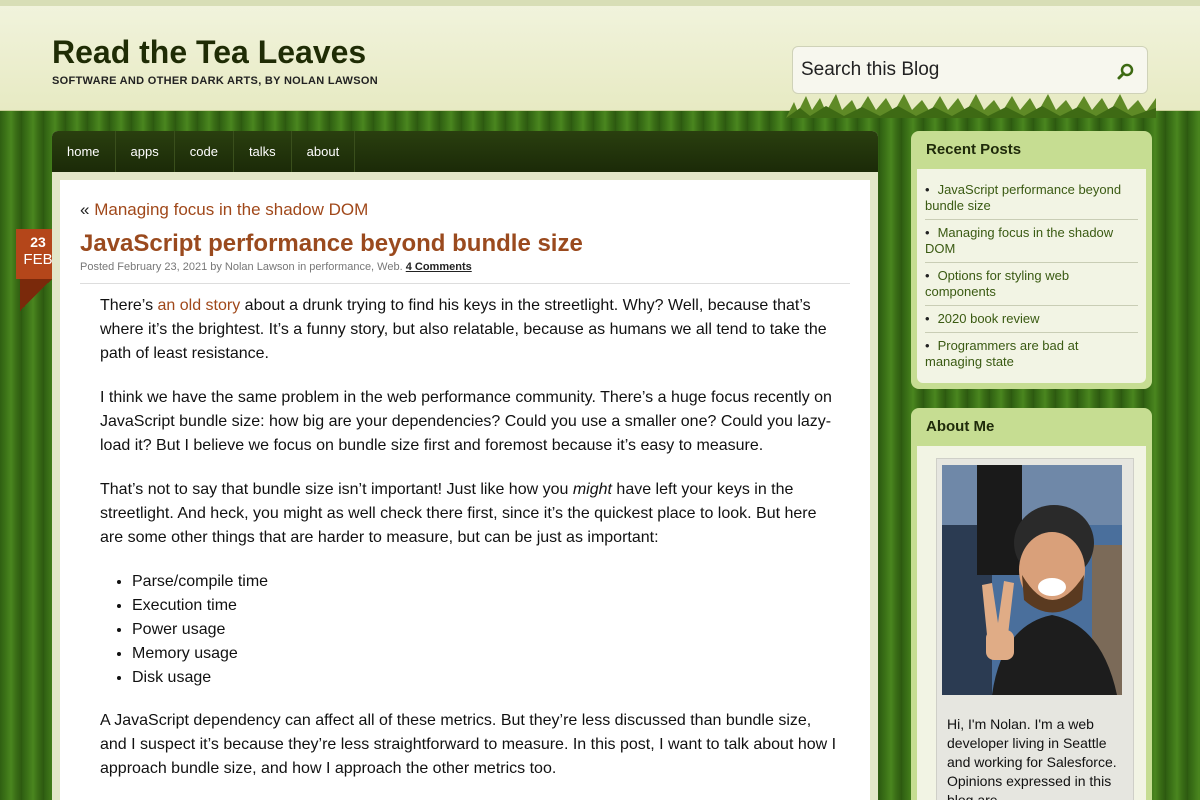 Image resolution: width=1200 pixels, height=800 pixels. I want to click on list-item: Power usage, so click(486, 630).